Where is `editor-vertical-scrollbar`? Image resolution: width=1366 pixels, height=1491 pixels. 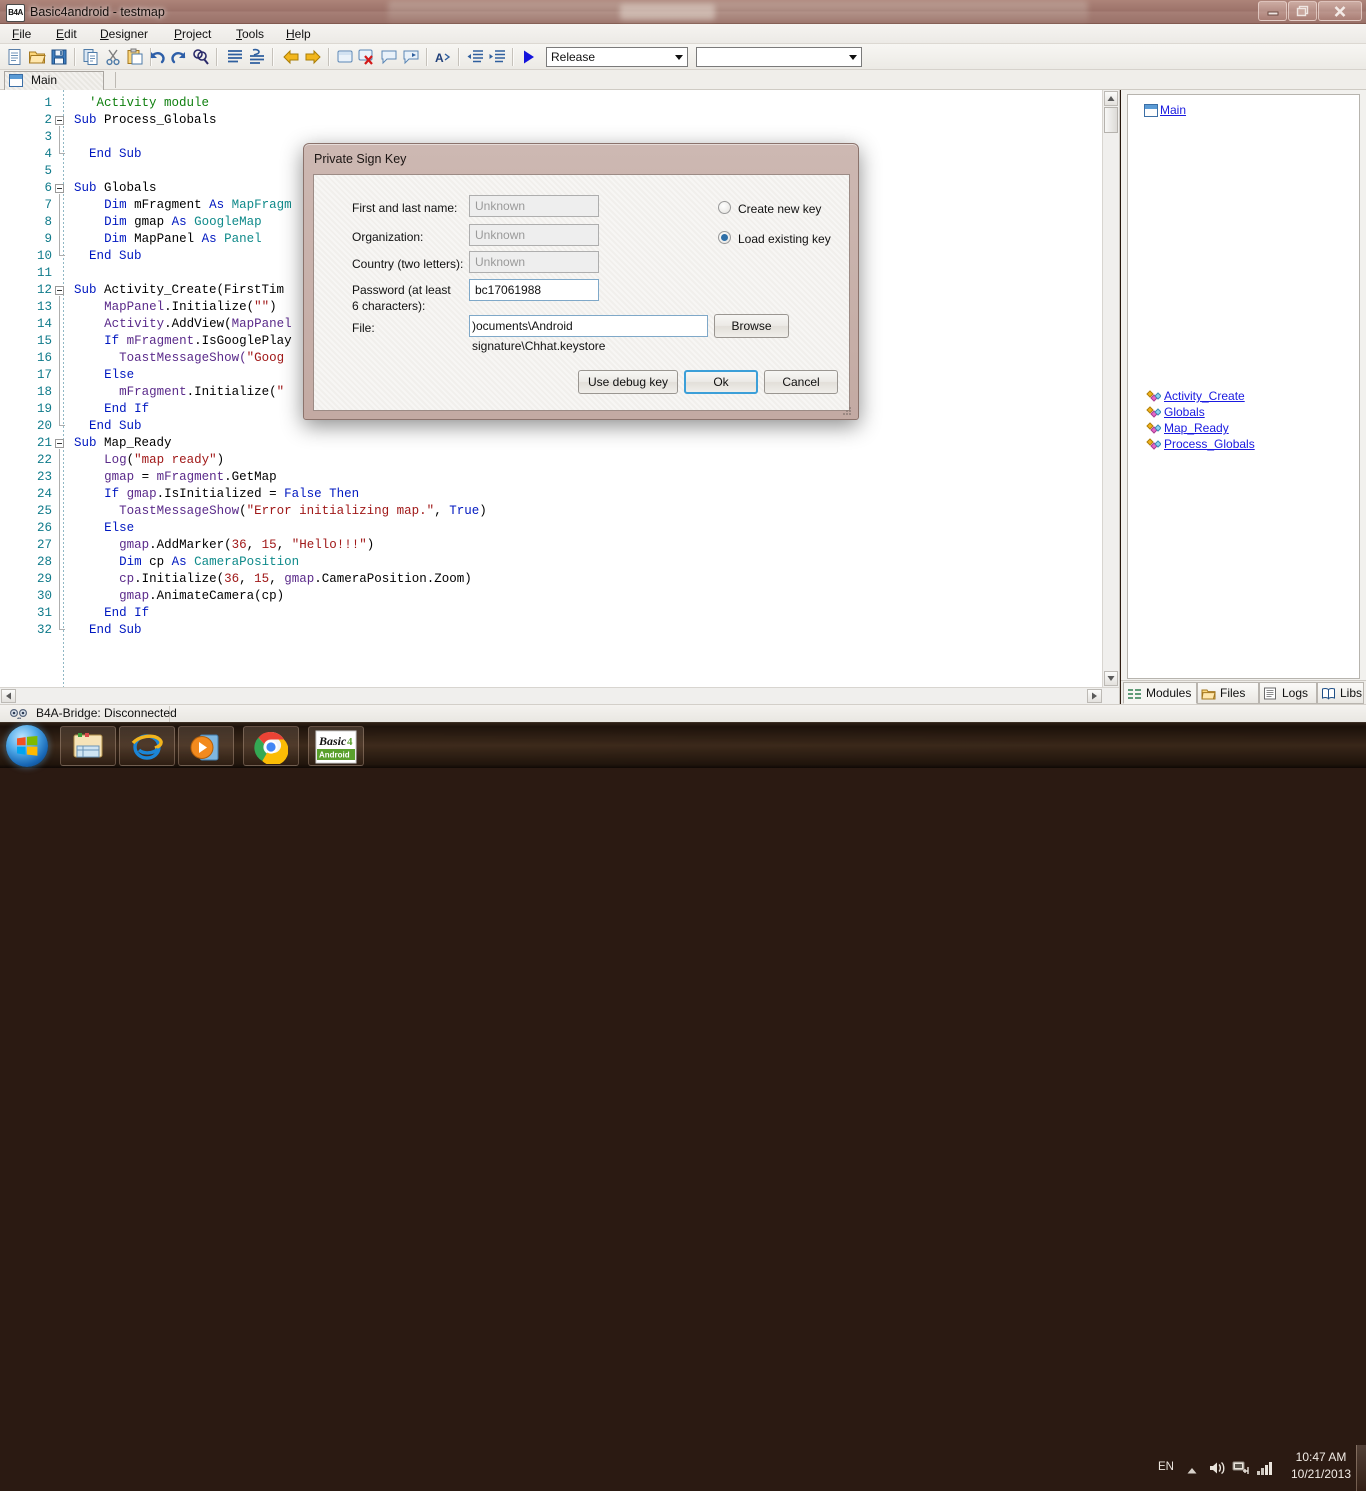 editor-vertical-scrollbar is located at coordinates (1110, 397).